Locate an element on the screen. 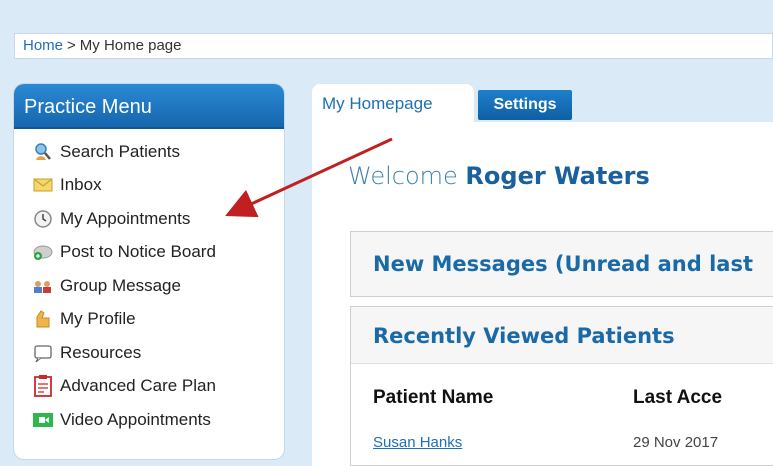 This screenshot has width=773, height=466. last-access-date: 29 Nov 2017 is located at coordinates (676, 442).